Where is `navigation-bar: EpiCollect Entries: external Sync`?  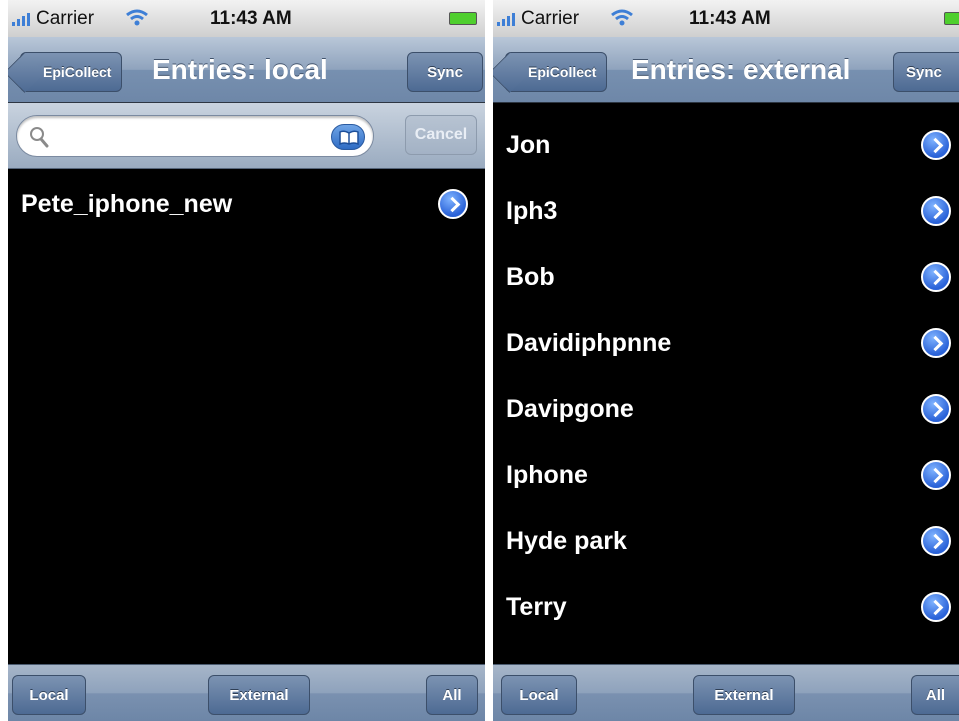
navigation-bar: EpiCollect Entries: external Sync is located at coordinates (726, 70).